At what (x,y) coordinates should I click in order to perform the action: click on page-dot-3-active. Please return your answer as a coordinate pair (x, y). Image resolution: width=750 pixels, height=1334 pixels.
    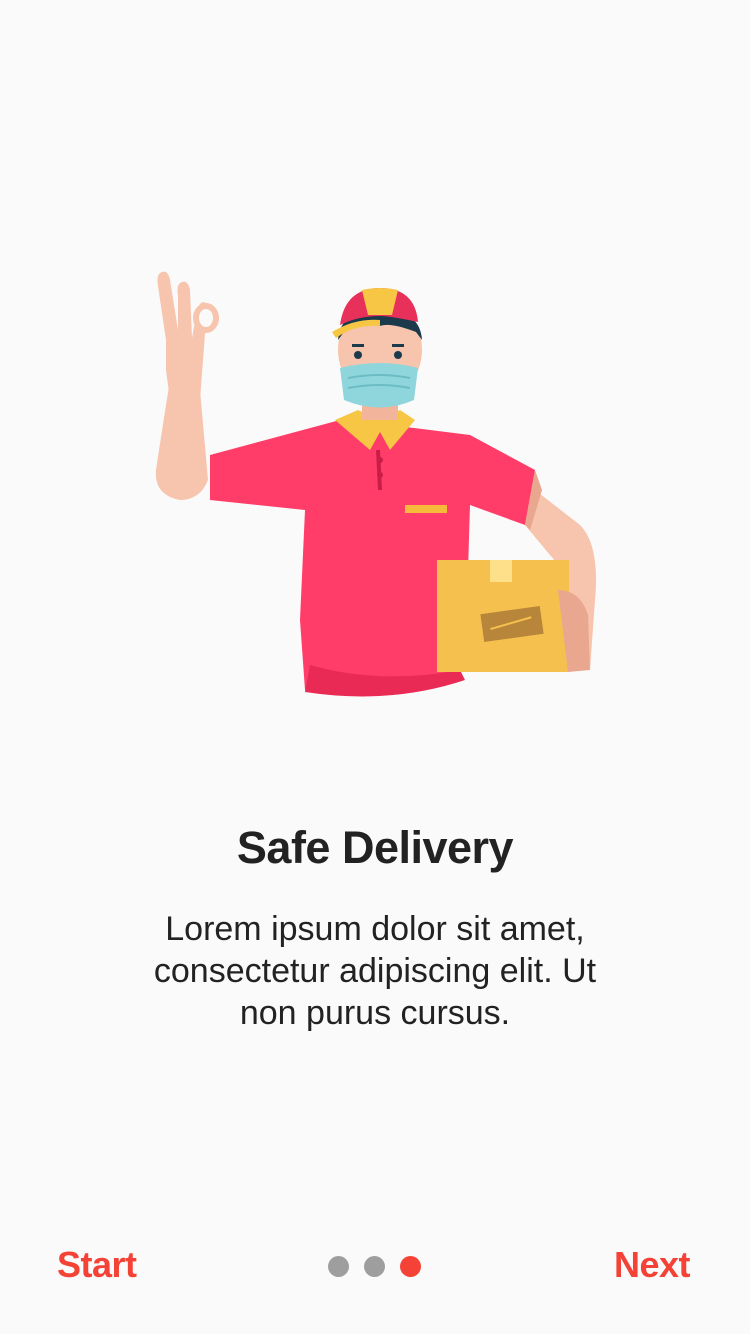
    Looking at the image, I should click on (410, 1266).